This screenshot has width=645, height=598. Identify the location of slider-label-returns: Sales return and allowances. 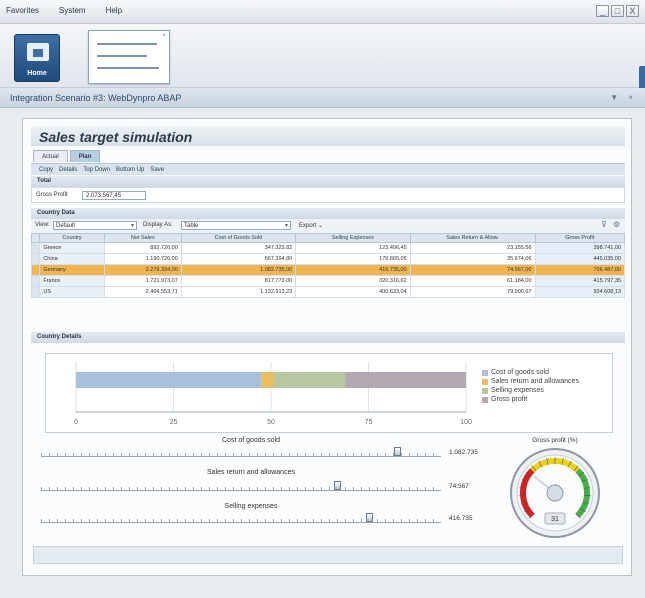
(251, 472).